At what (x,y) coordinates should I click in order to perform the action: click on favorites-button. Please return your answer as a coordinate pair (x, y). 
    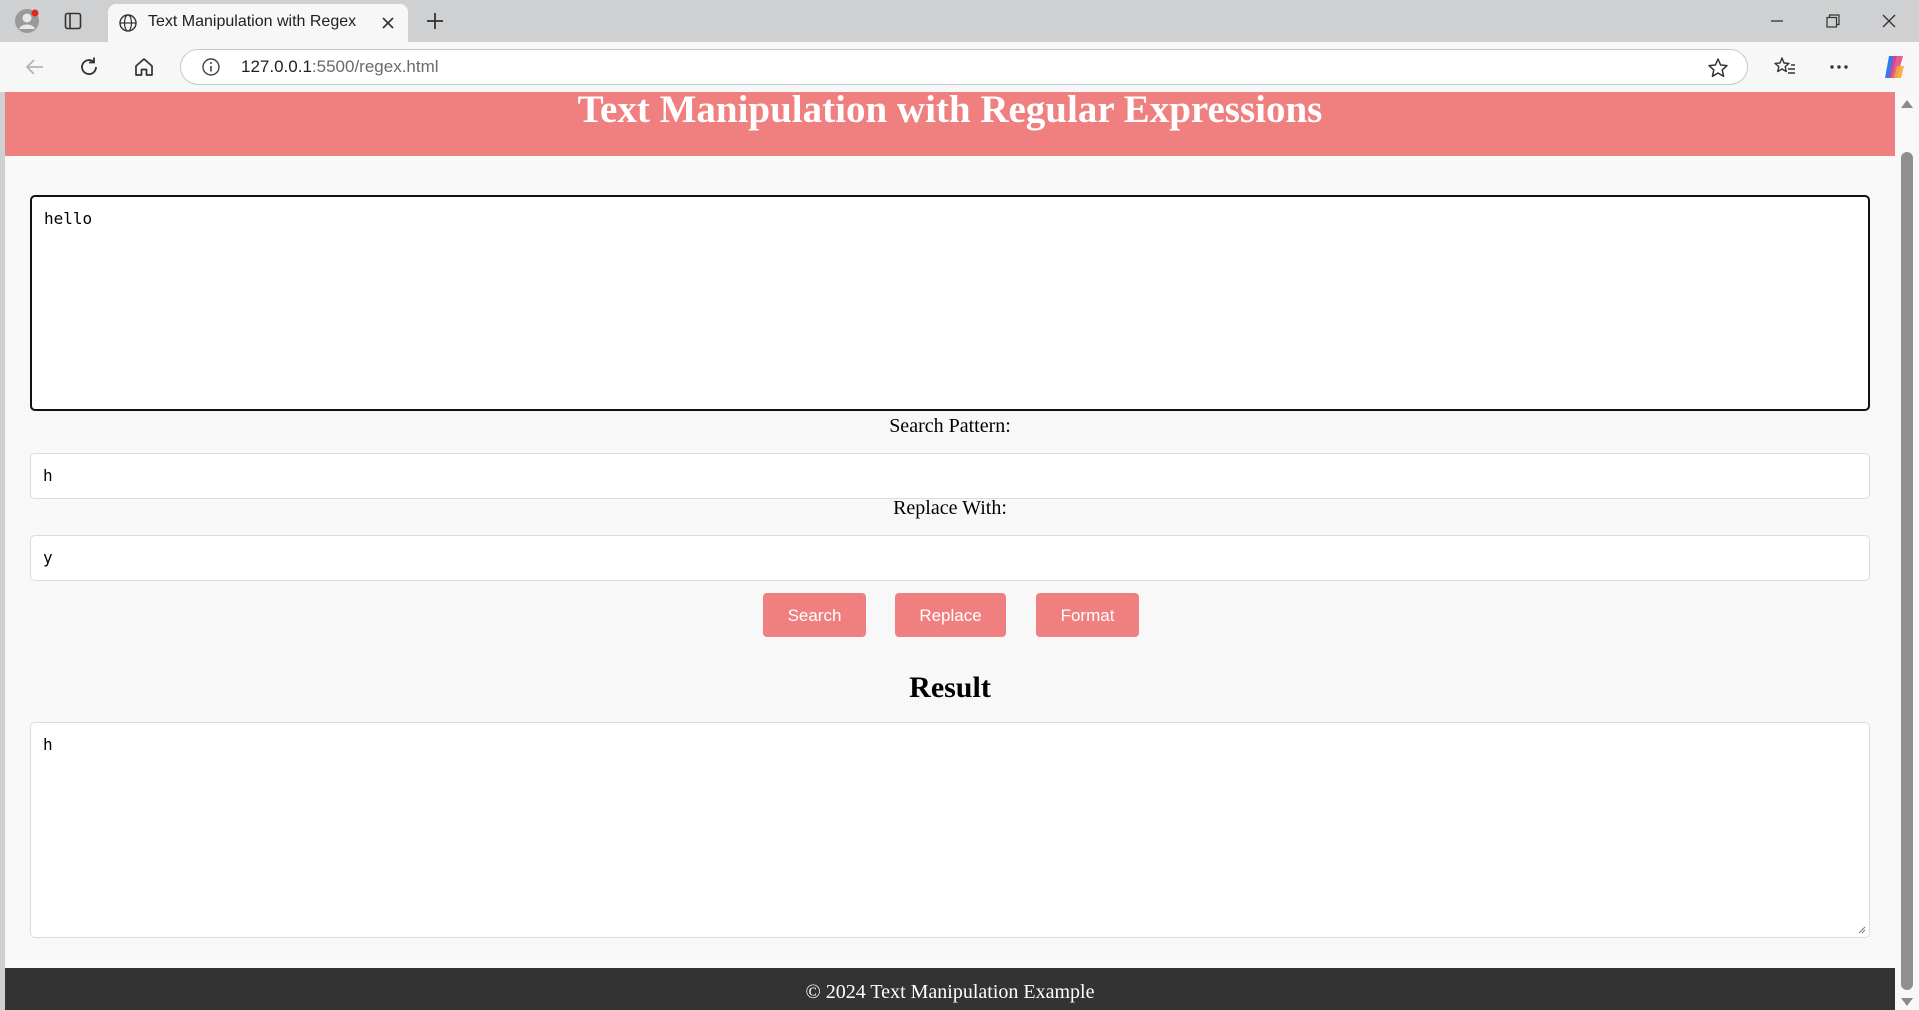
    Looking at the image, I should click on (1785, 67).